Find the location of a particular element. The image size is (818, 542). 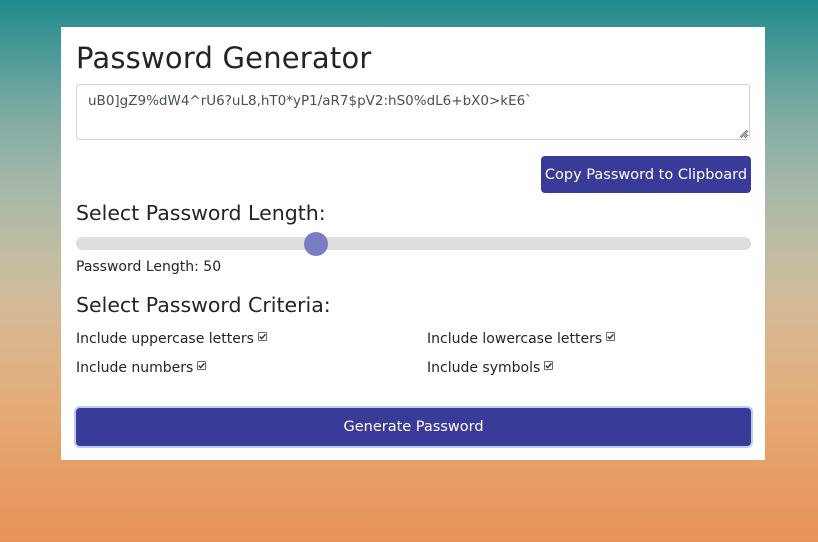

uppercase-checkbox is located at coordinates (262, 336).